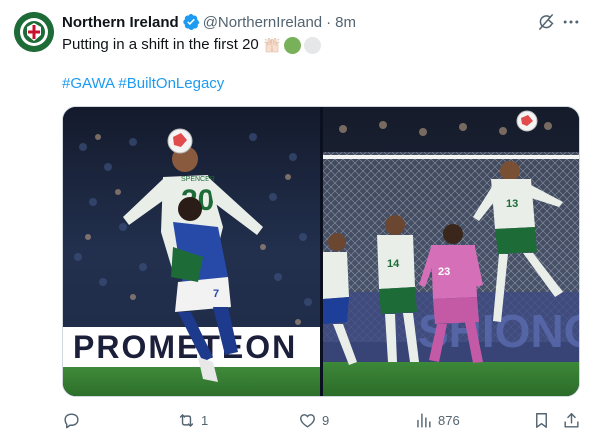 Image resolution: width=593 pixels, height=444 pixels. Describe the element at coordinates (546, 22) in the screenshot. I see `grok-icon` at that location.